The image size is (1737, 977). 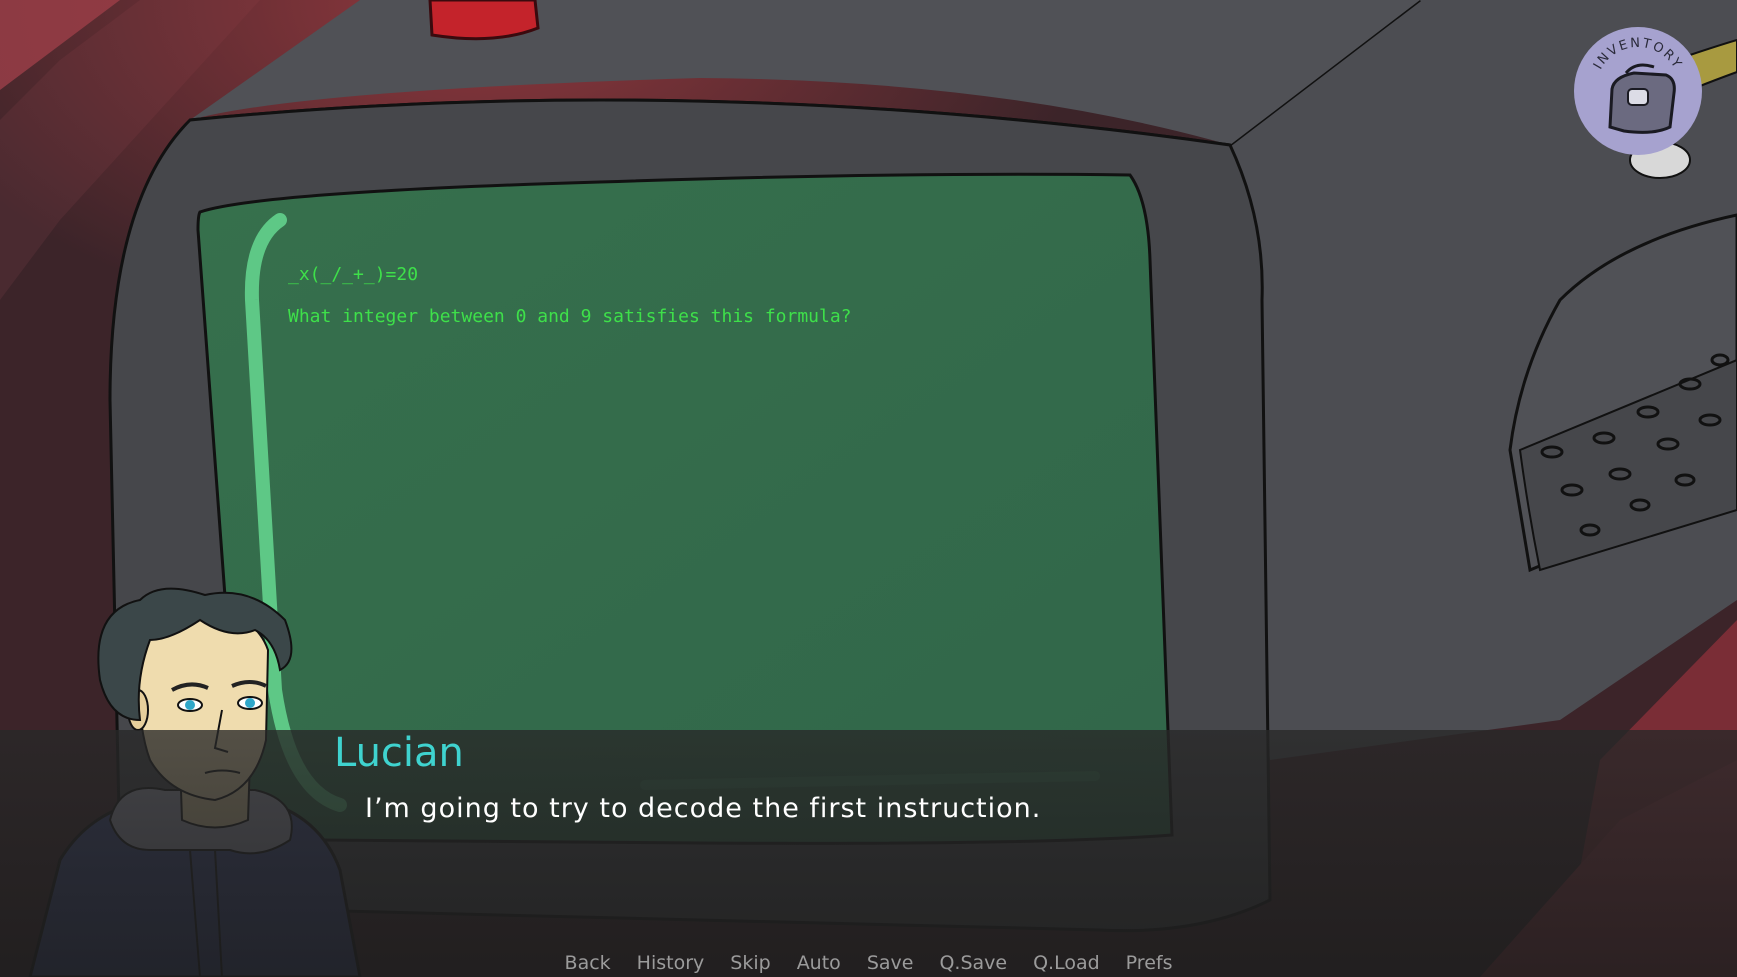 What do you see at coordinates (1637, 85) in the screenshot?
I see `bag-icon: INVENTORY` at bounding box center [1637, 85].